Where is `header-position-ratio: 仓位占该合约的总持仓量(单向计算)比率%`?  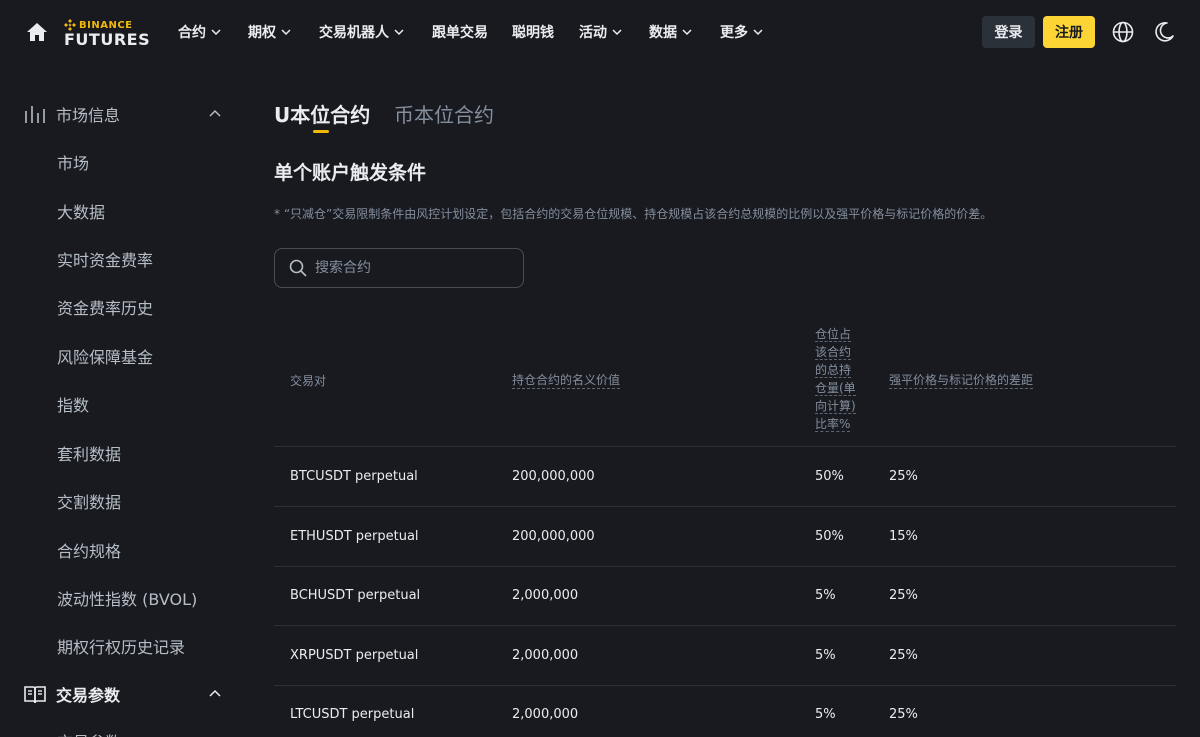 header-position-ratio: 仓位占该合约的总持仓量(单向计算)比率% is located at coordinates (837, 379).